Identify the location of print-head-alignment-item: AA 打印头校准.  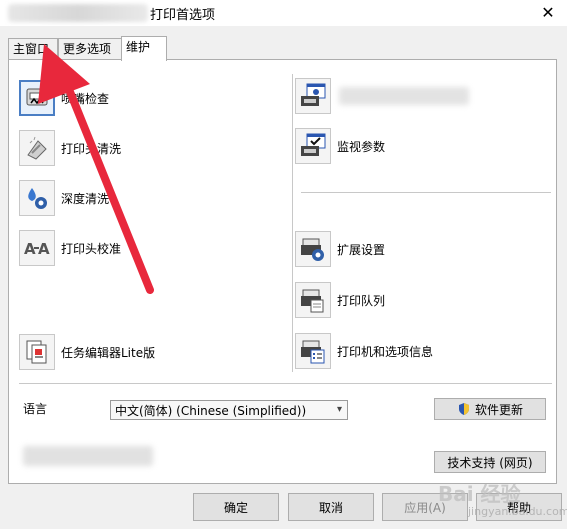
(70, 248).